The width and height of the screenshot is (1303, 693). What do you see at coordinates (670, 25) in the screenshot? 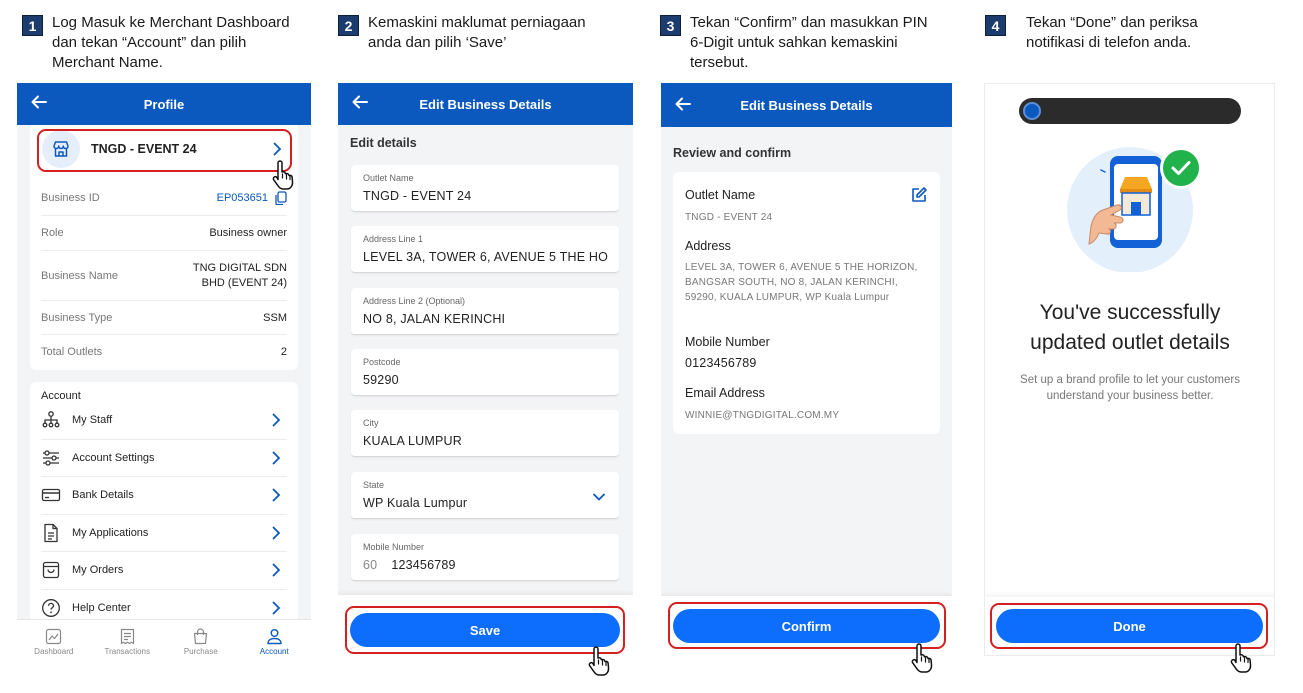
I see `step-number: 3` at bounding box center [670, 25].